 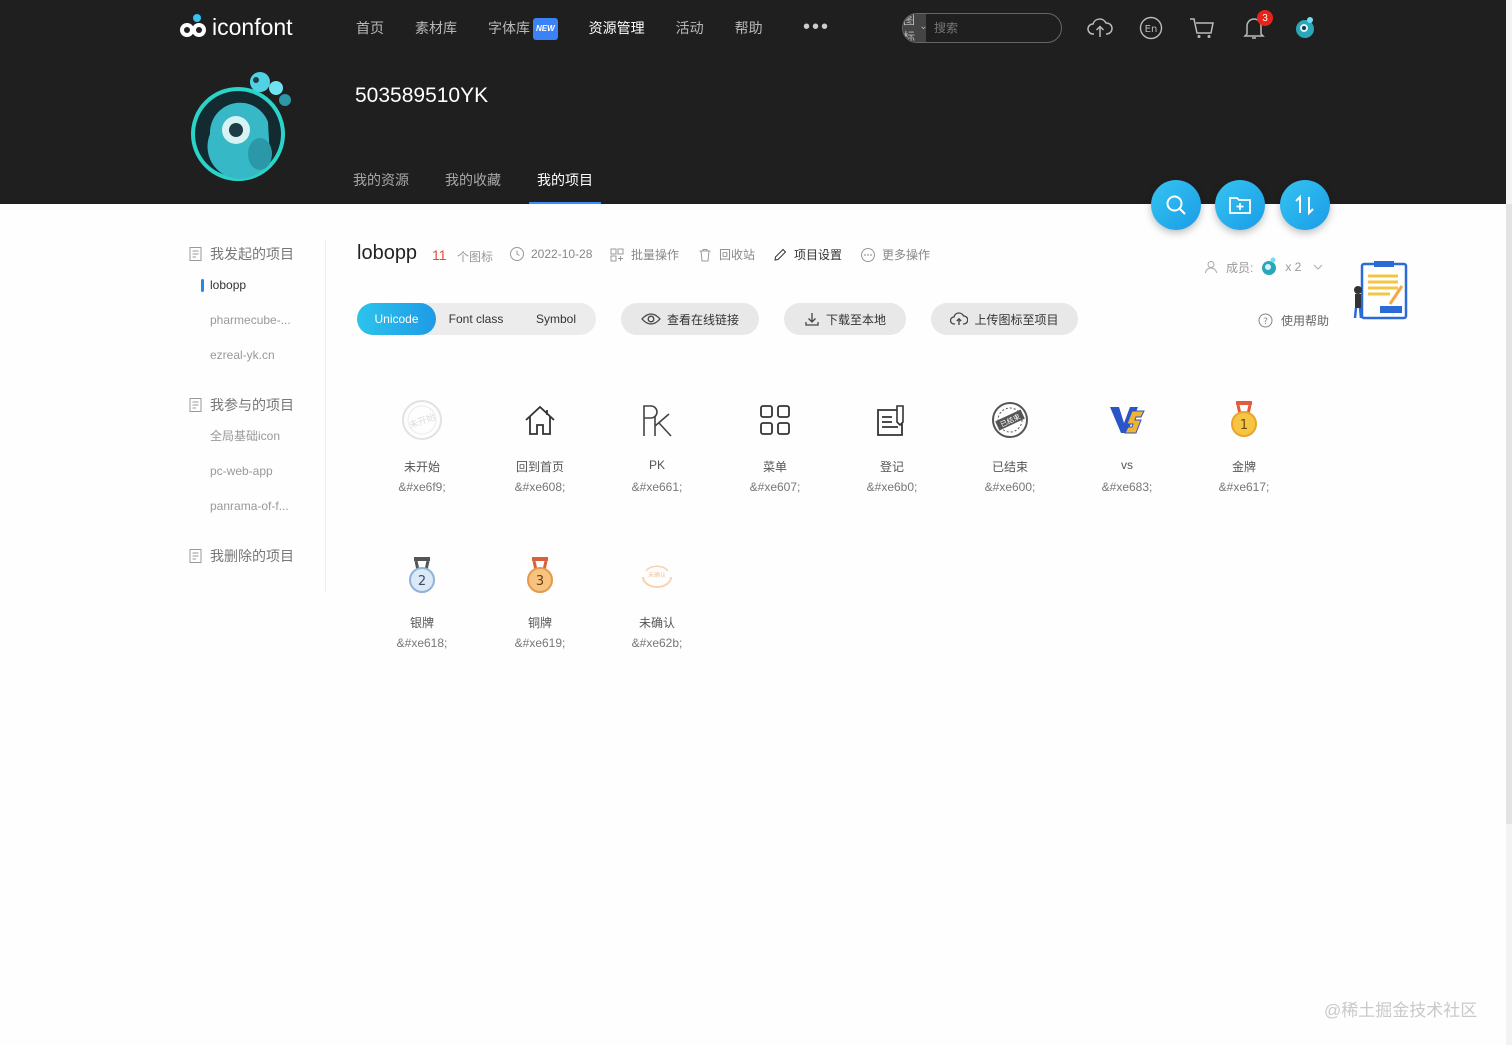 What do you see at coordinates (1509, 514) in the screenshot?
I see `scrollbar-thumb` at bounding box center [1509, 514].